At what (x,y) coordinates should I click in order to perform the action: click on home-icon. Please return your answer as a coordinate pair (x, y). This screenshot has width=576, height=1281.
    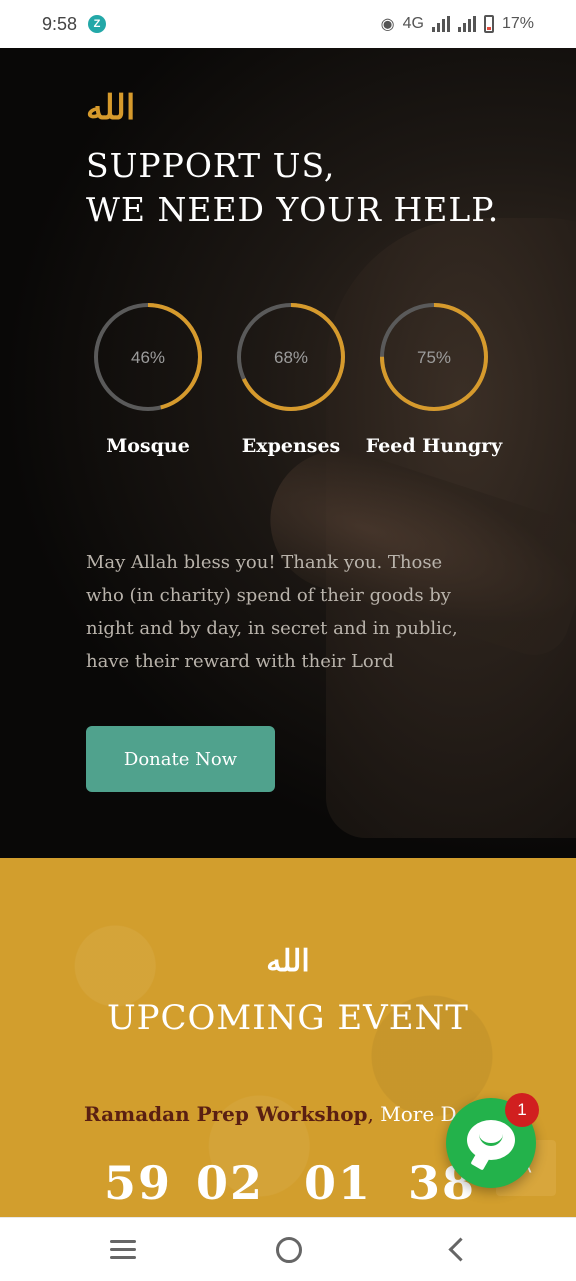
    Looking at the image, I should click on (288, 1250).